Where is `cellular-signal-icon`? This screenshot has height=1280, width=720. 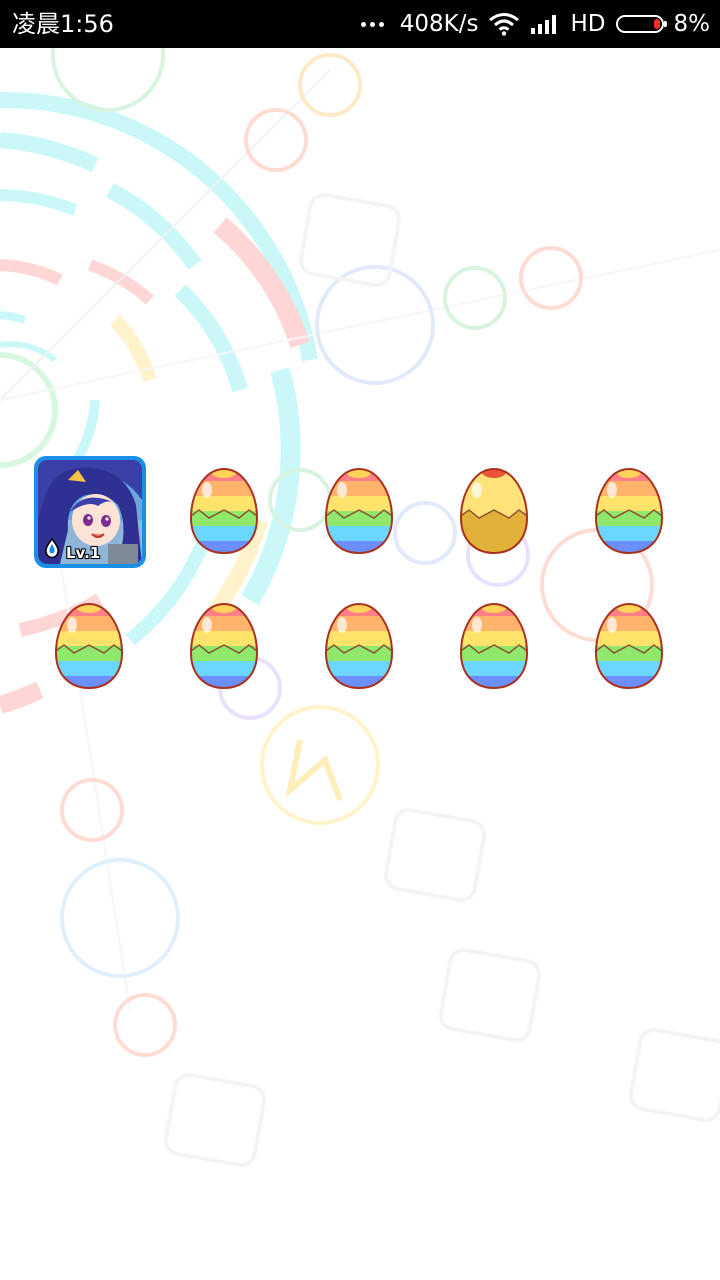
cellular-signal-icon is located at coordinates (544, 24).